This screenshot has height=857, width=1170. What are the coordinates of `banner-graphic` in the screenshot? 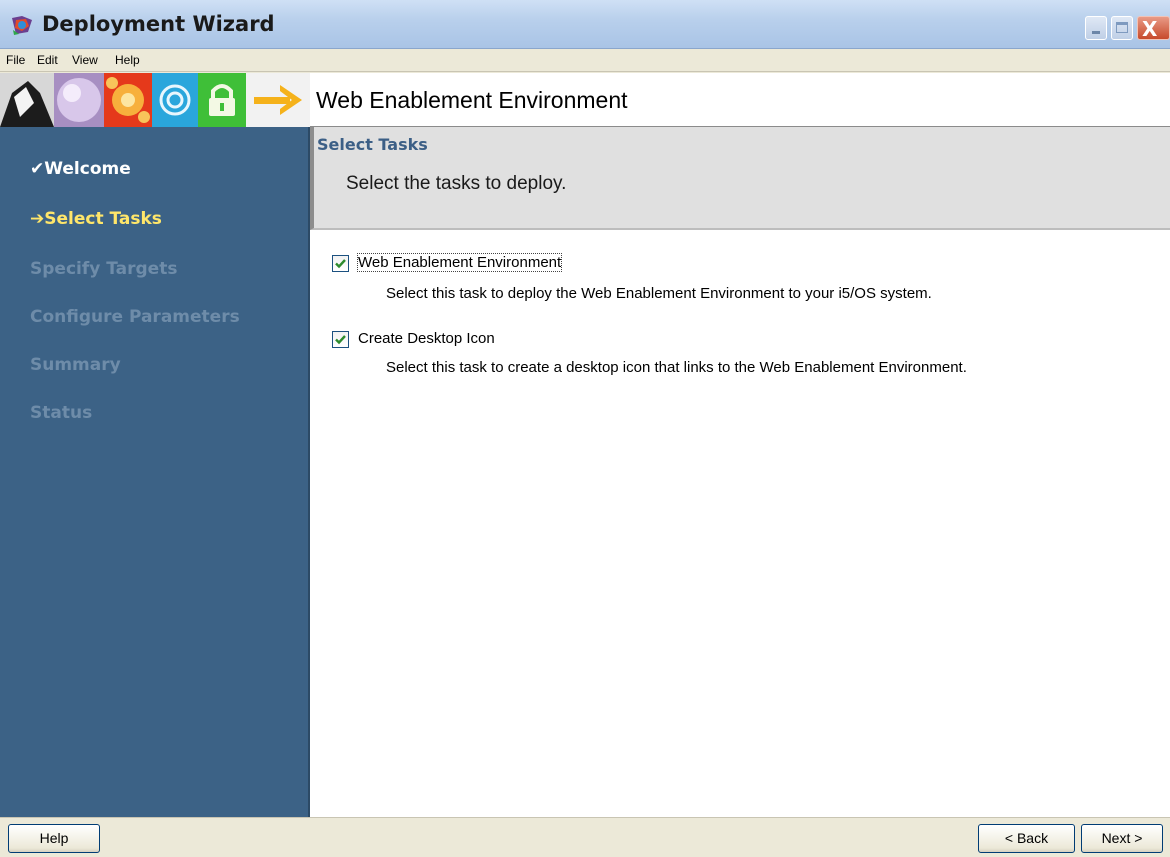 It's located at (155, 100).